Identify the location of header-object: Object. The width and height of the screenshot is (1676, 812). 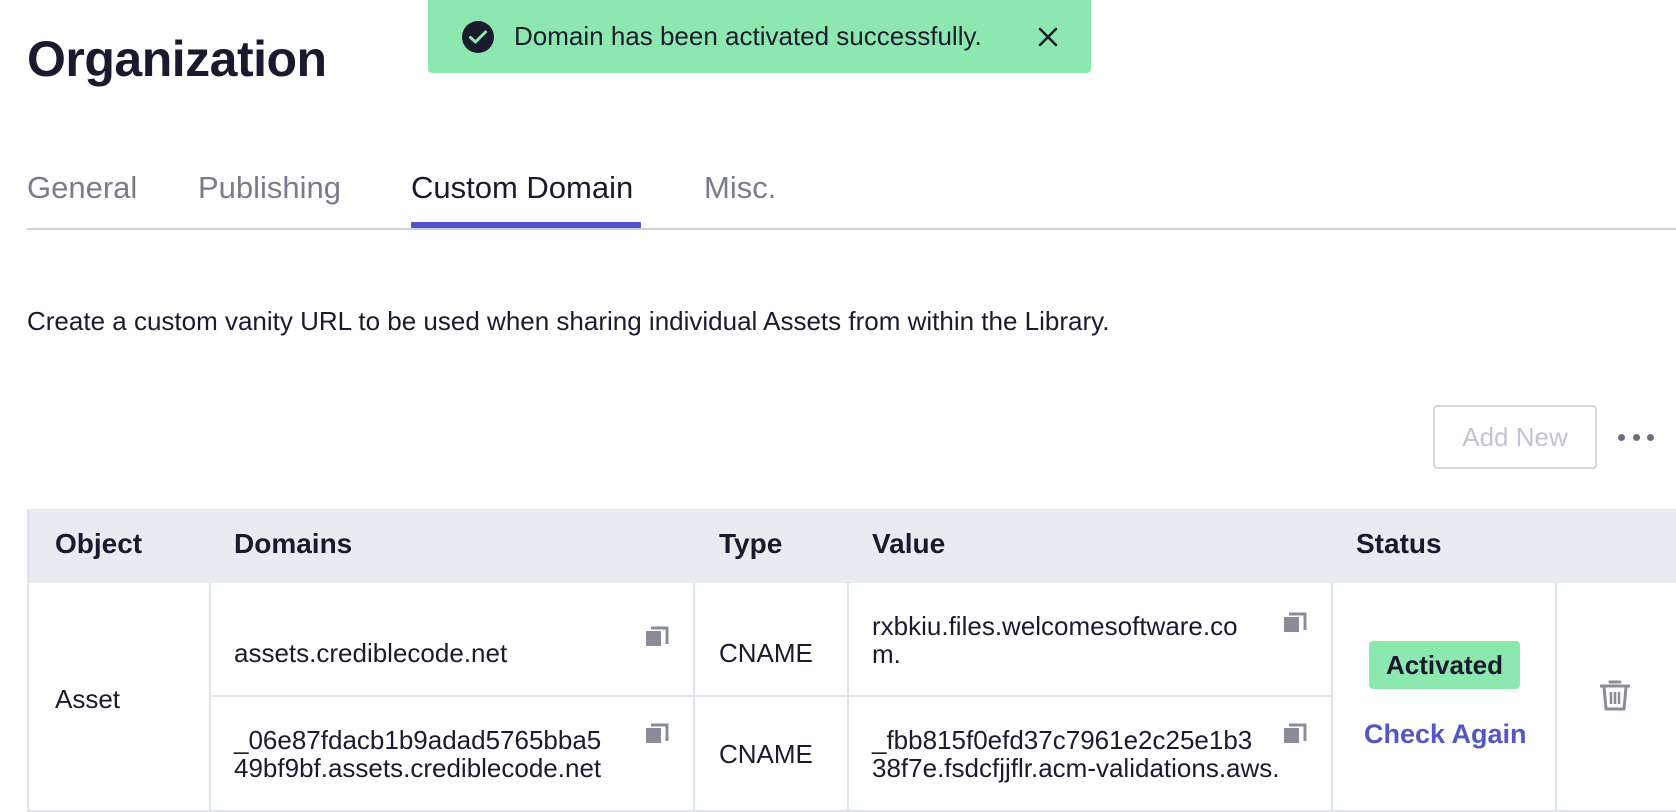
(99, 543).